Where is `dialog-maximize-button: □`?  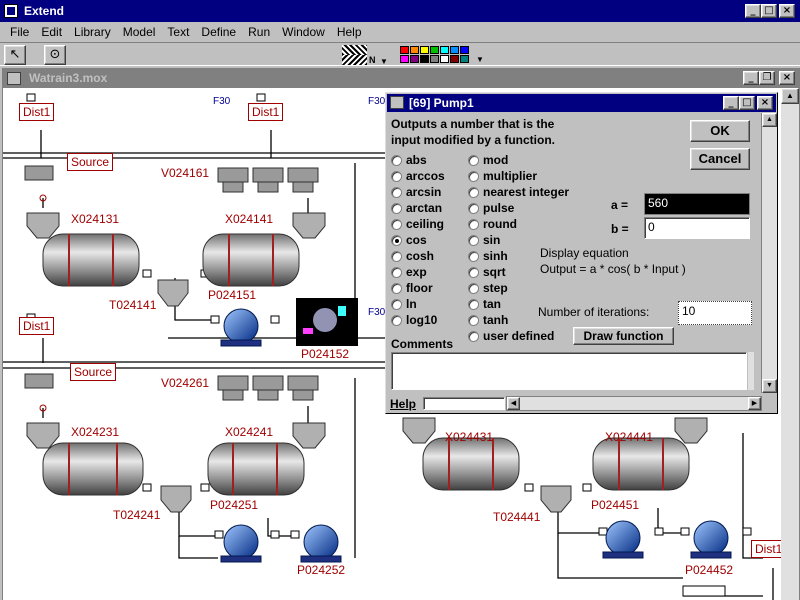
dialog-maximize-button: □ is located at coordinates (747, 103).